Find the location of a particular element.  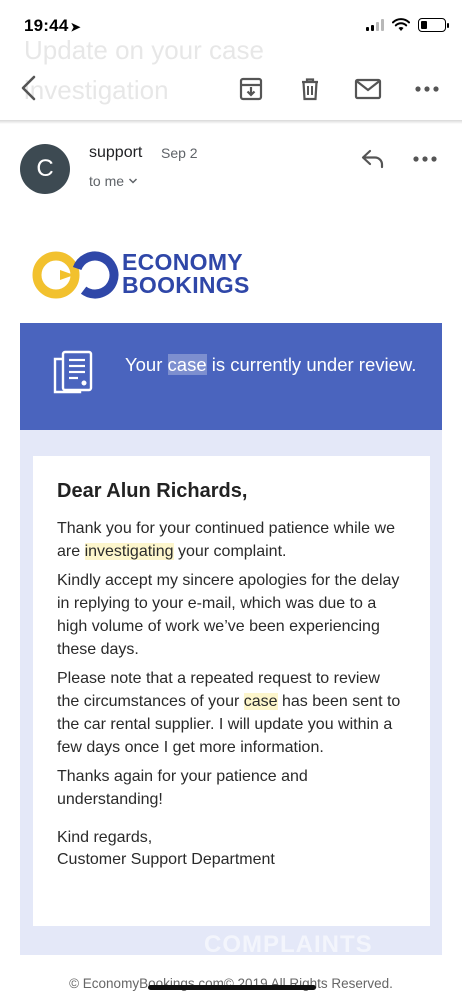

greeting: Dear Alun Richards, is located at coordinates (152, 491).